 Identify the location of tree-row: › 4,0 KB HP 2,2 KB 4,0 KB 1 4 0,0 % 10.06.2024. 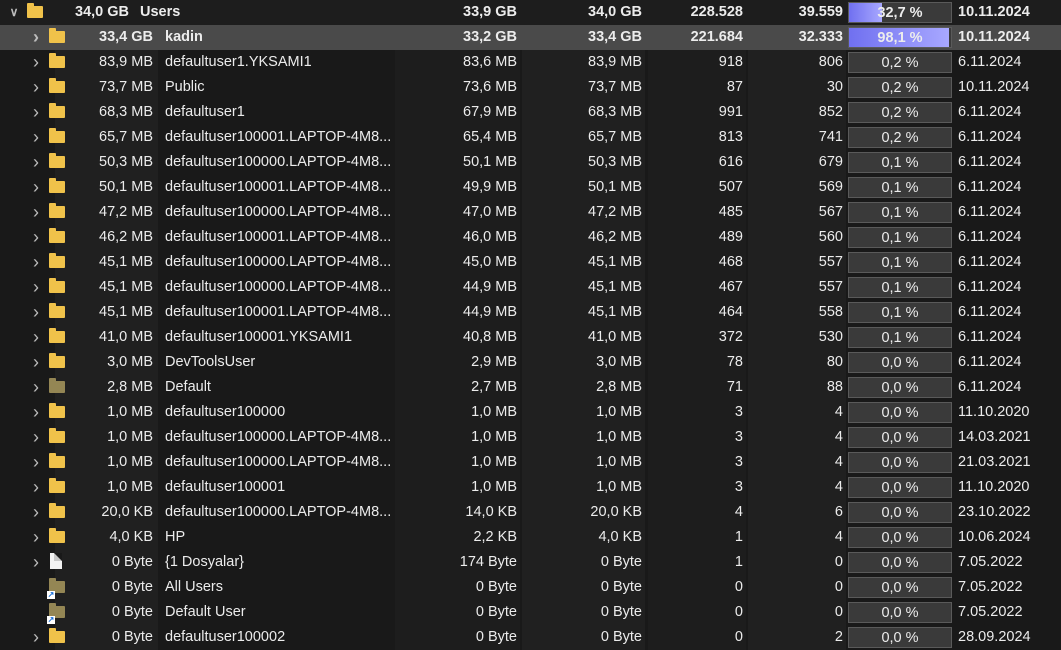
(530, 537).